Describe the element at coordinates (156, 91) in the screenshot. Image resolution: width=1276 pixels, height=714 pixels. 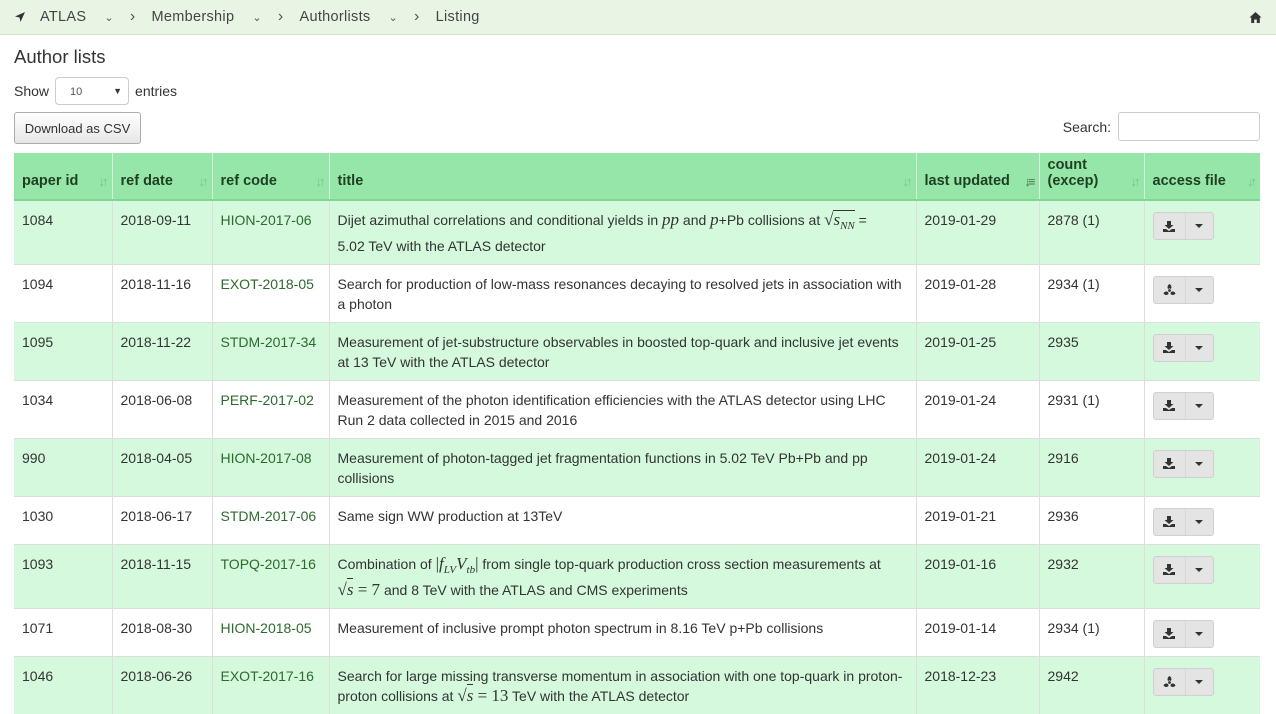
I see `entries-label: entries` at that location.